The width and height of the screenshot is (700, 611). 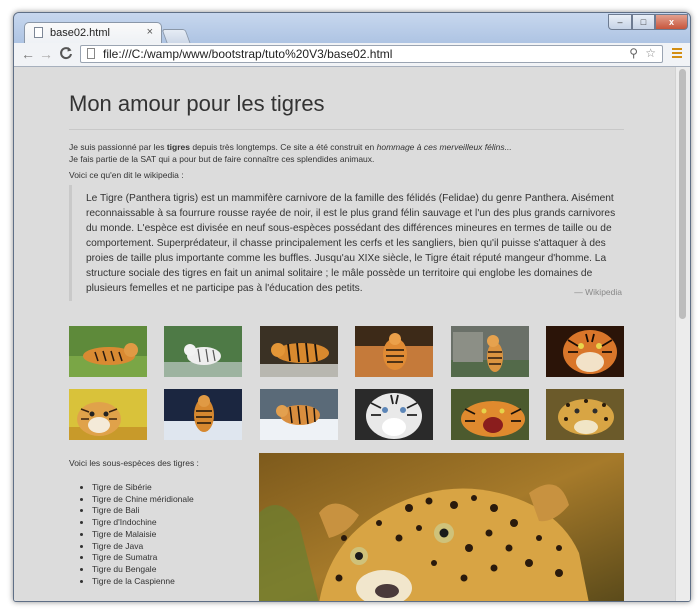 What do you see at coordinates (28, 54) in the screenshot?
I see `back-arrow-icon: ←` at bounding box center [28, 54].